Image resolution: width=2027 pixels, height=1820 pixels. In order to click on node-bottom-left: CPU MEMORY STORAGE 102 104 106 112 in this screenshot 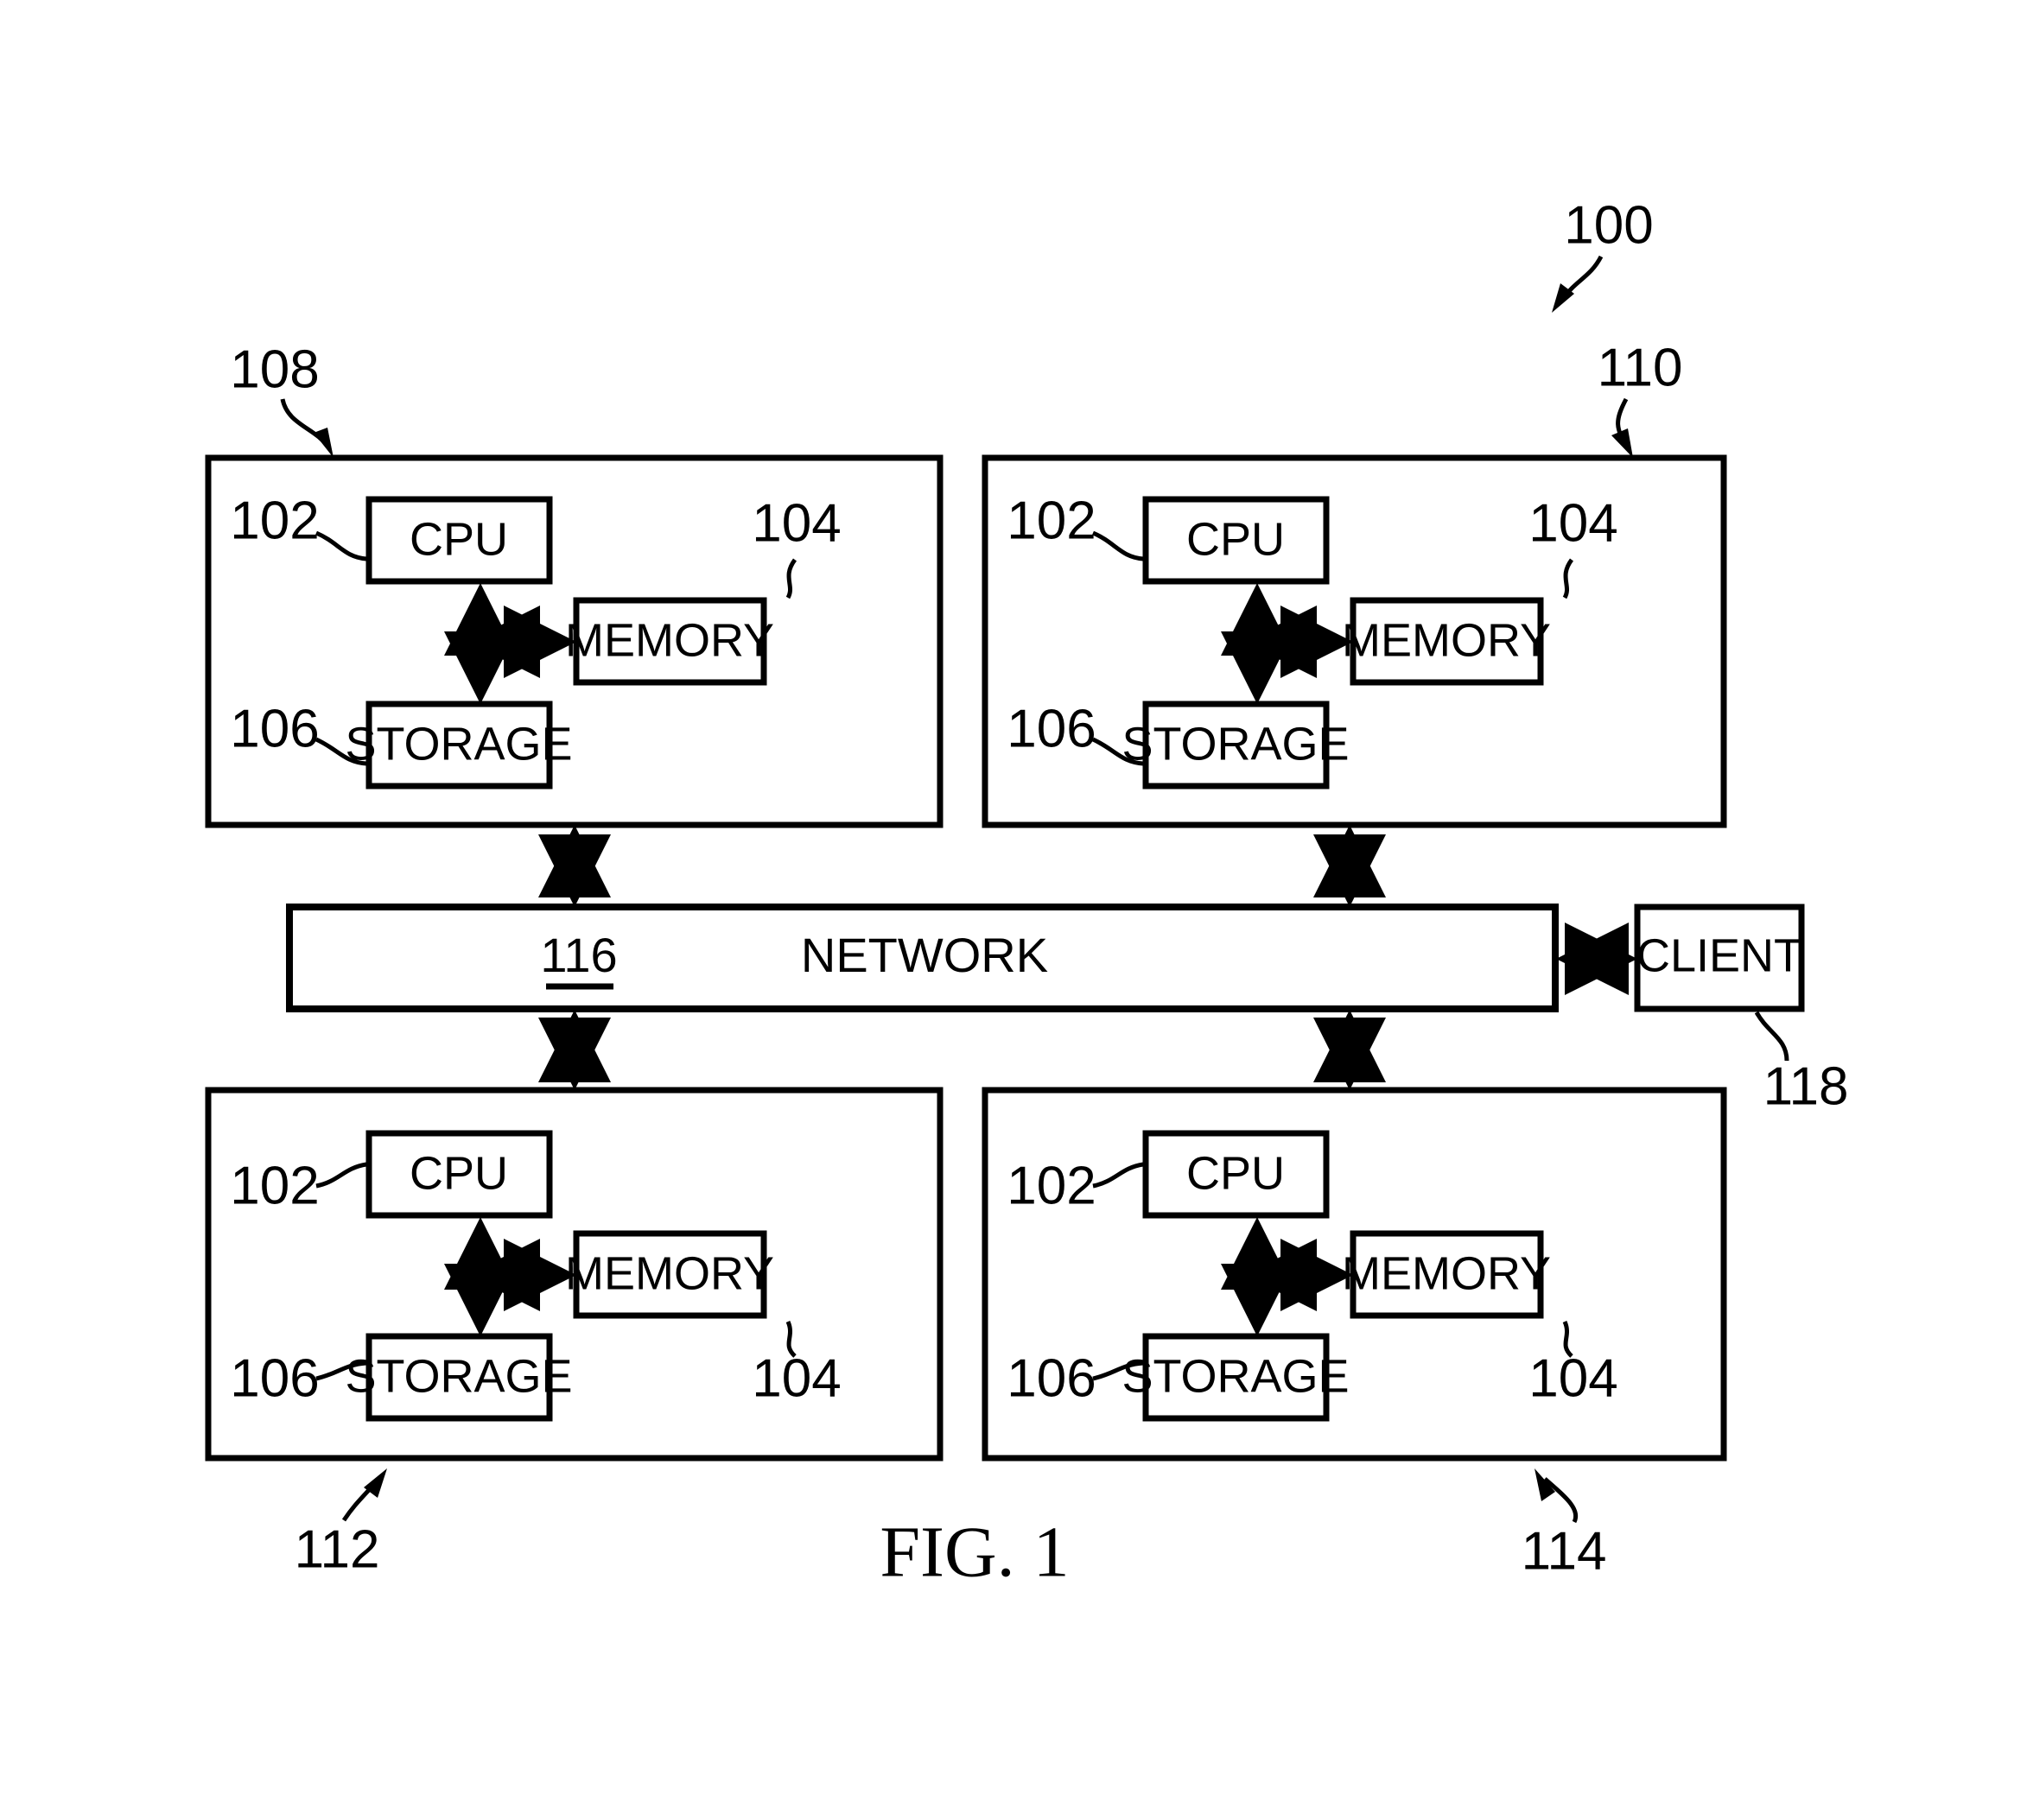, I will do `click(574, 1333)`.